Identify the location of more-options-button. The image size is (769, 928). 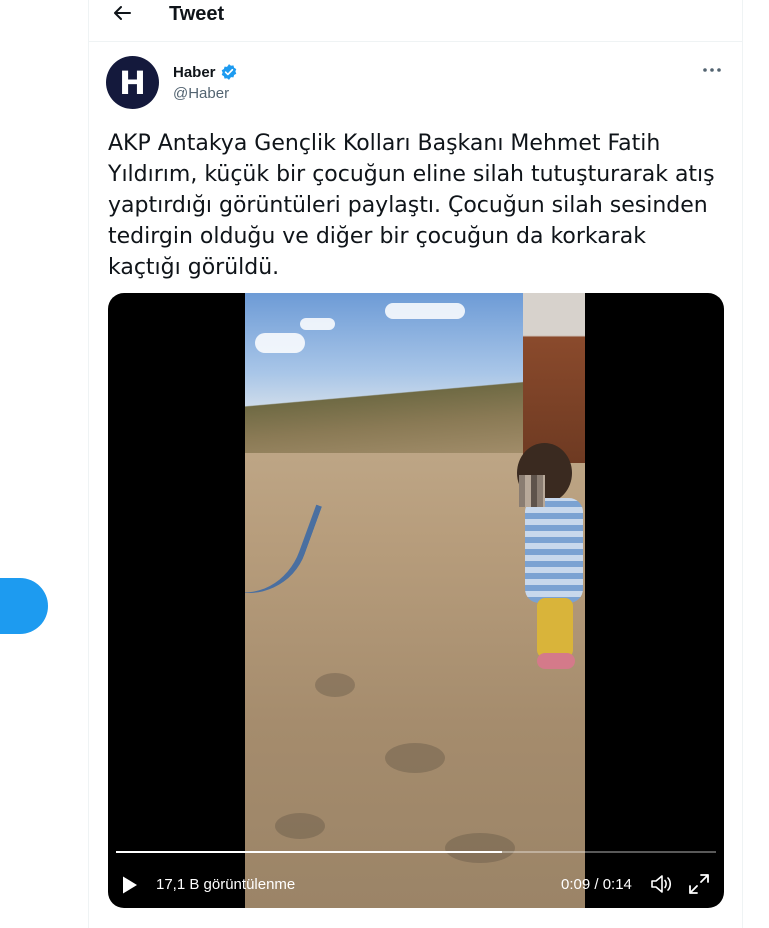
(712, 70).